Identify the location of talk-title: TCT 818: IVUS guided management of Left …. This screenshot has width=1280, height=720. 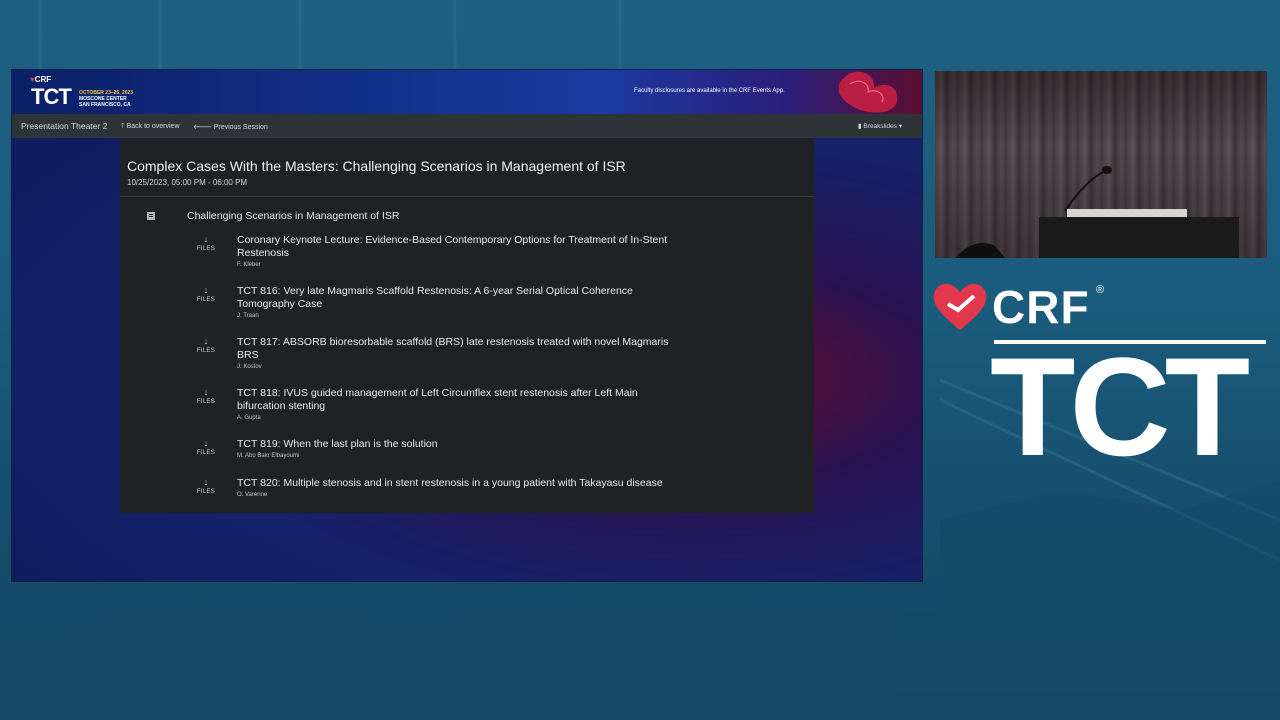
(462, 400).